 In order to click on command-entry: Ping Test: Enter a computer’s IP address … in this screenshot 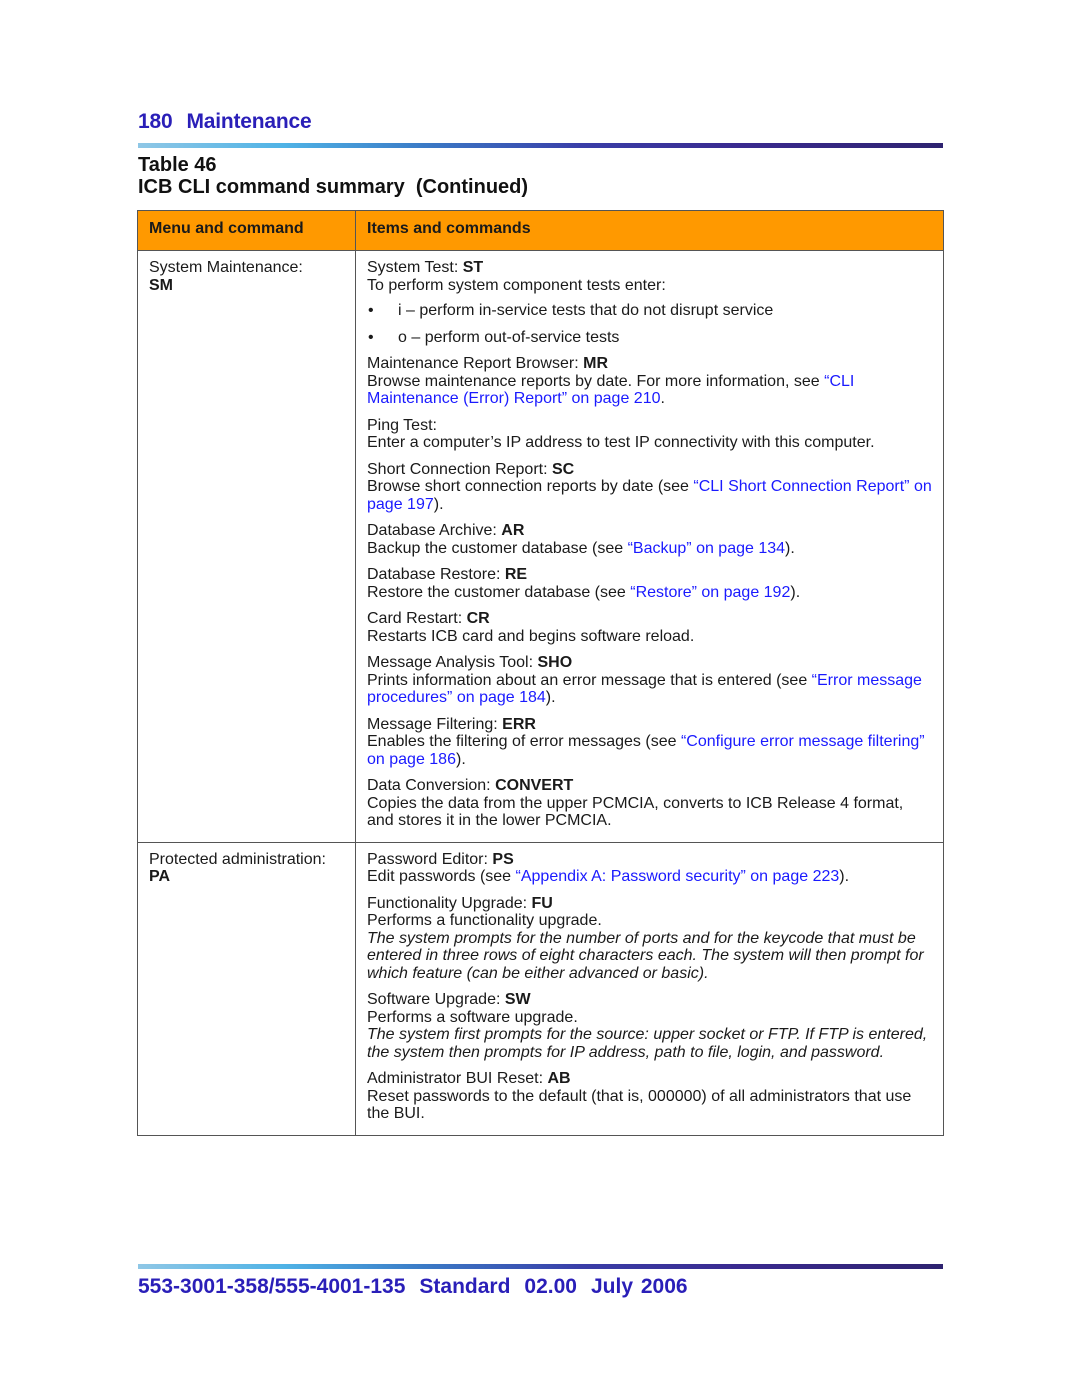, I will do `click(649, 434)`.